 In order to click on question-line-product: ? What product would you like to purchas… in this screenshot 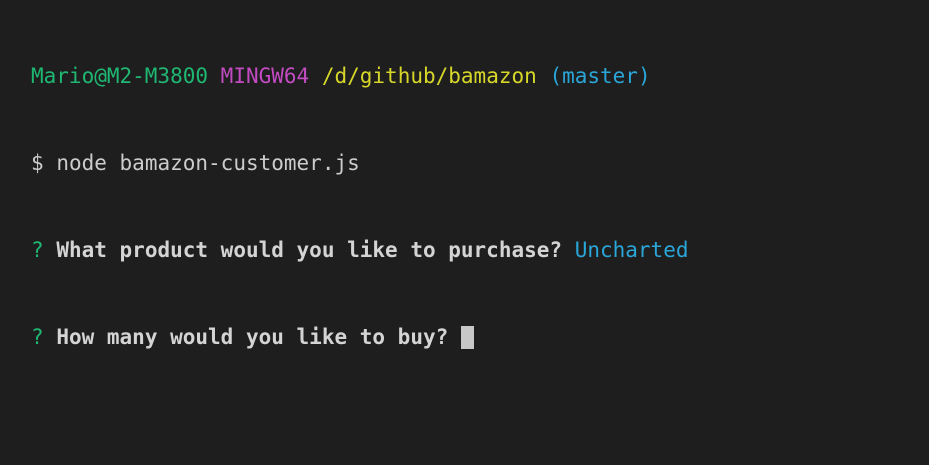, I will do `click(480, 250)`.